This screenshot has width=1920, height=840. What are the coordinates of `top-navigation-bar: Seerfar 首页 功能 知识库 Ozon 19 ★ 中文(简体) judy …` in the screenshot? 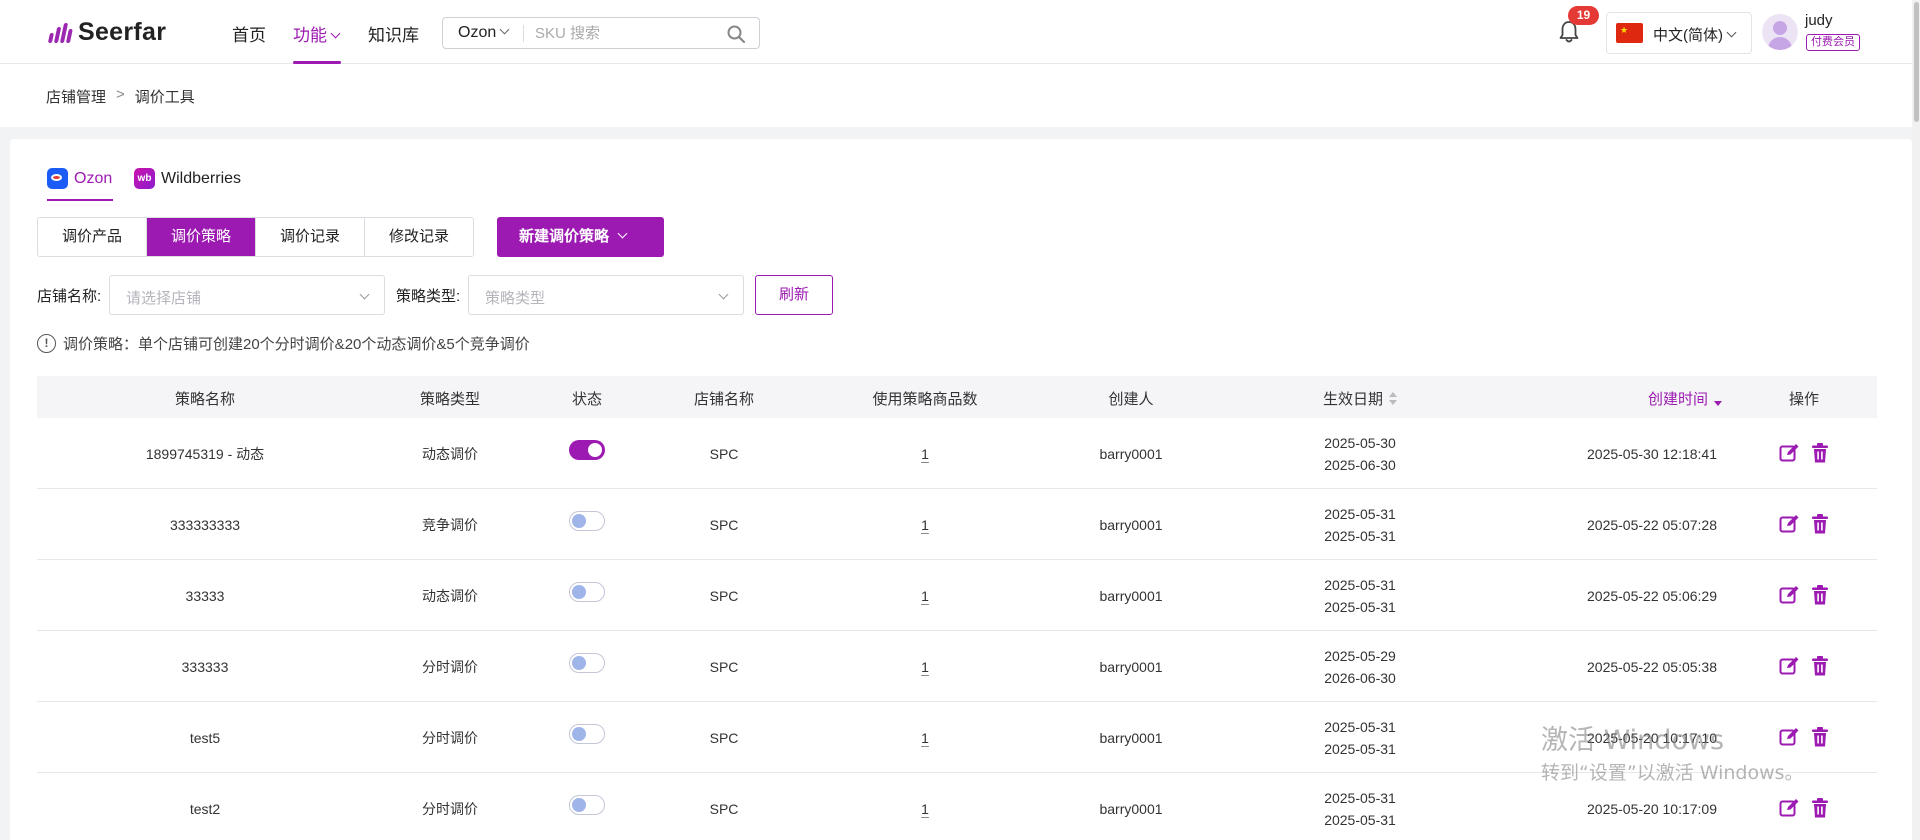 It's located at (960, 32).